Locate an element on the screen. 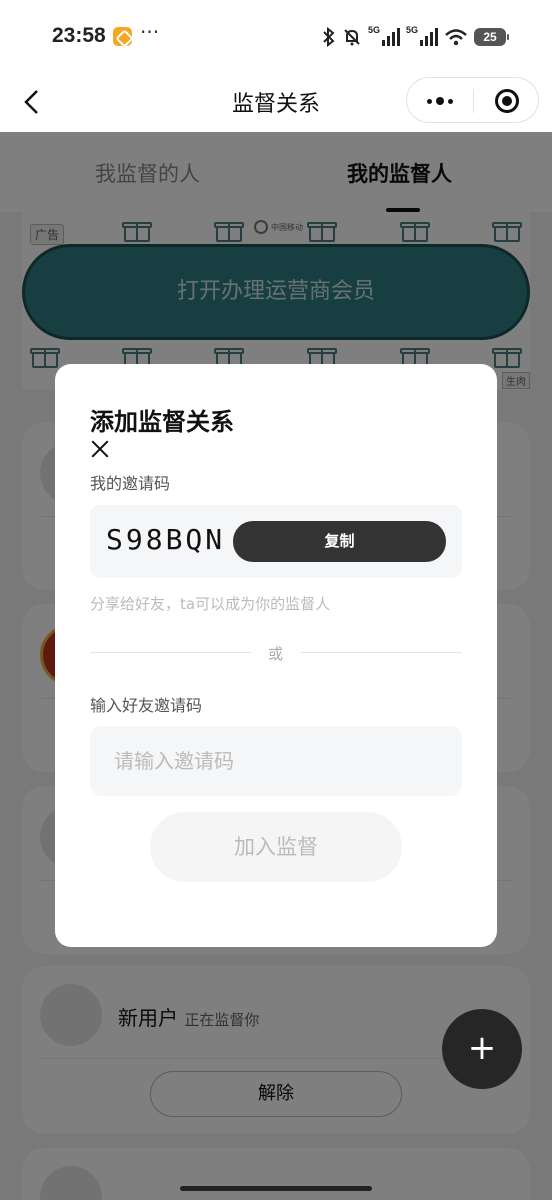  status-icons: 5G 5G 25 is located at coordinates (415, 37).